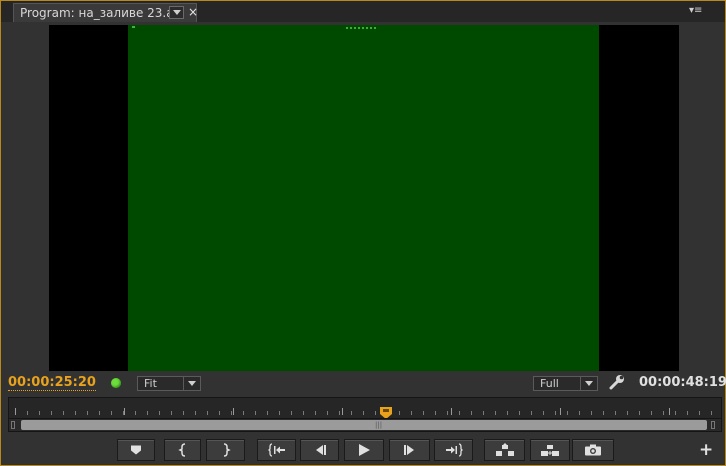 This screenshot has height=466, width=726. I want to click on scrollbar-thumb: |||, so click(364, 425).